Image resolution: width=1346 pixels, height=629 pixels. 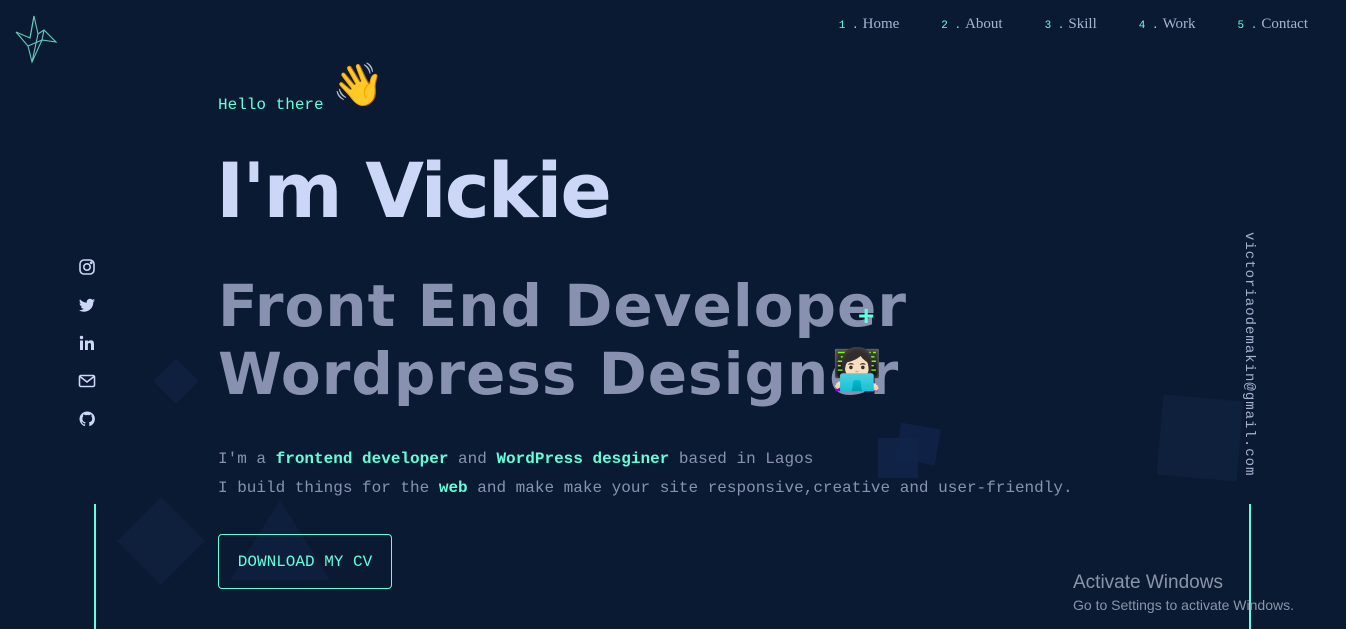 What do you see at coordinates (414, 190) in the screenshot?
I see `hero-name: I'm Vickie` at bounding box center [414, 190].